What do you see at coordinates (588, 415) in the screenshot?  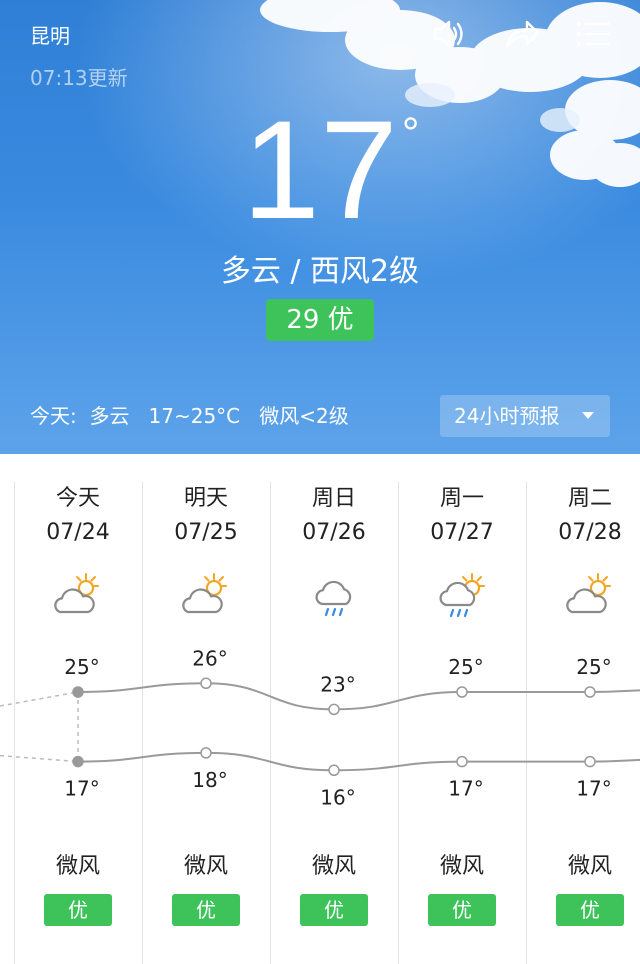 I see `caret-down-icon` at bounding box center [588, 415].